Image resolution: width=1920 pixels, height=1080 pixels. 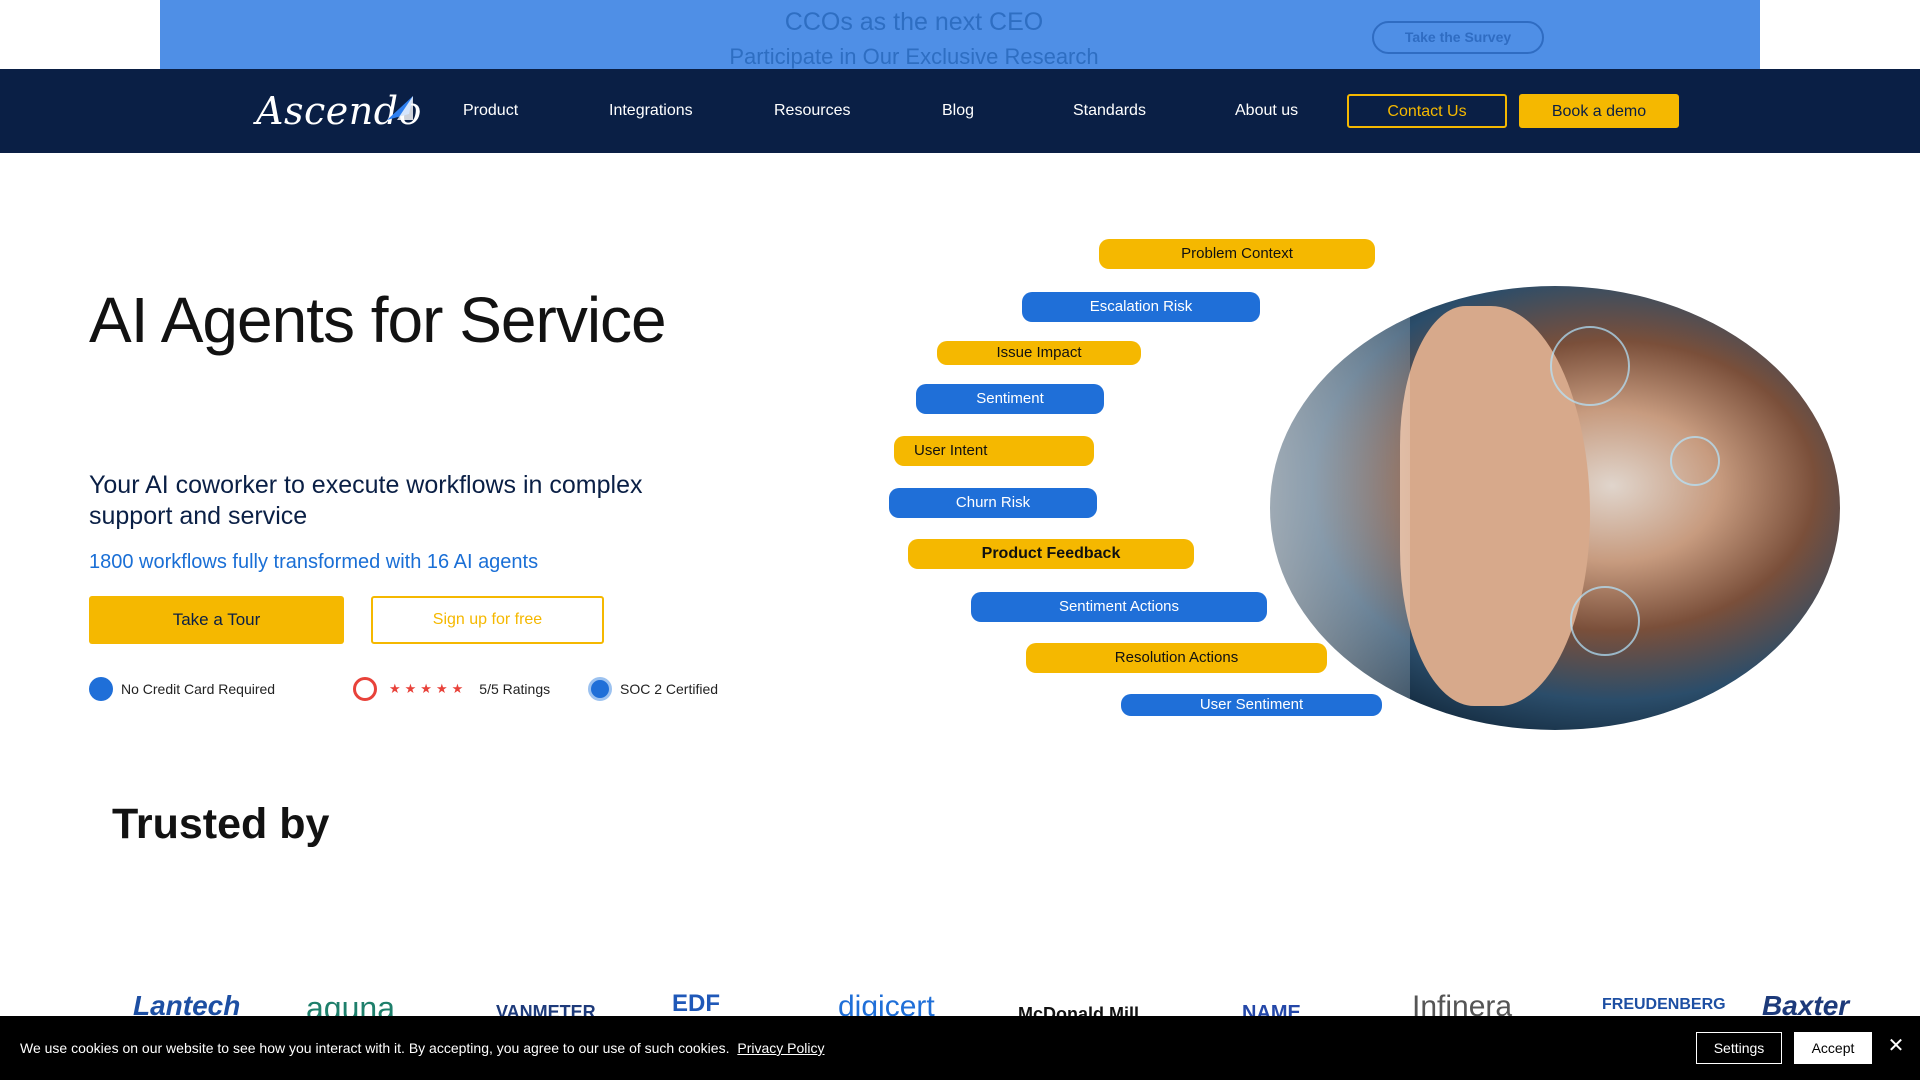 I want to click on agent-pill-sentiment: Sentiment, so click(x=1010, y=399).